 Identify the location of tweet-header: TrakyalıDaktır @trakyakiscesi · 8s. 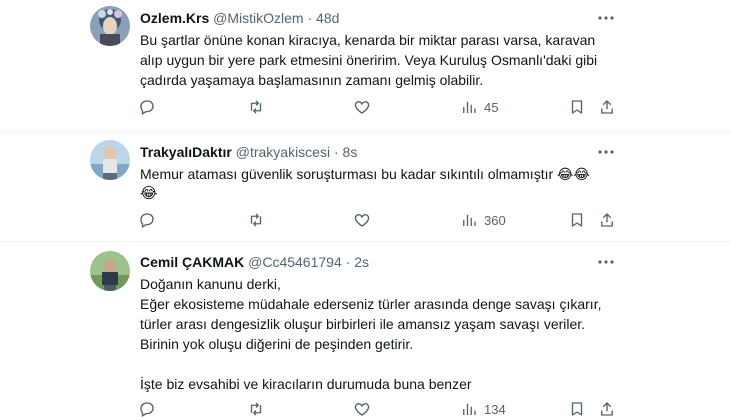
(248, 152).